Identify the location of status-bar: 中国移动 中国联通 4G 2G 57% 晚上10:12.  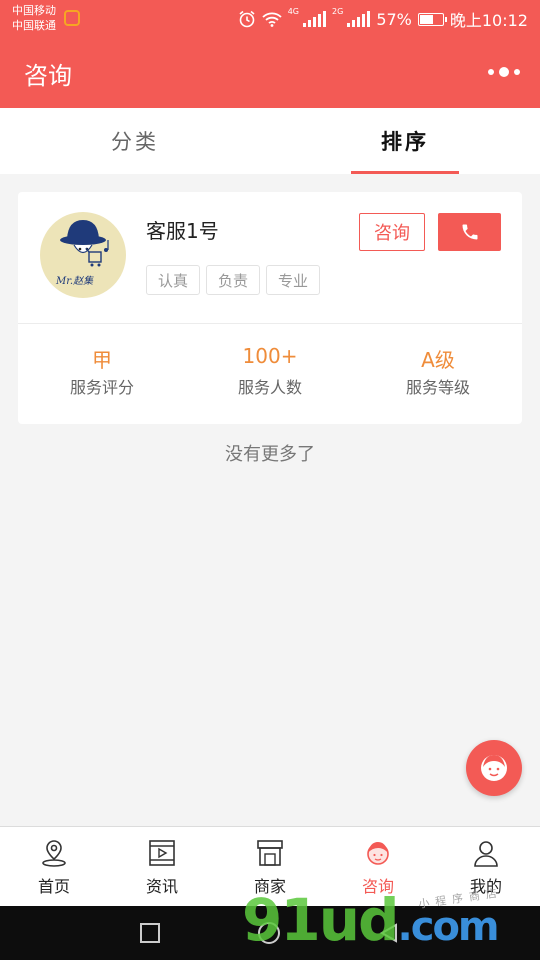
(270, 18).